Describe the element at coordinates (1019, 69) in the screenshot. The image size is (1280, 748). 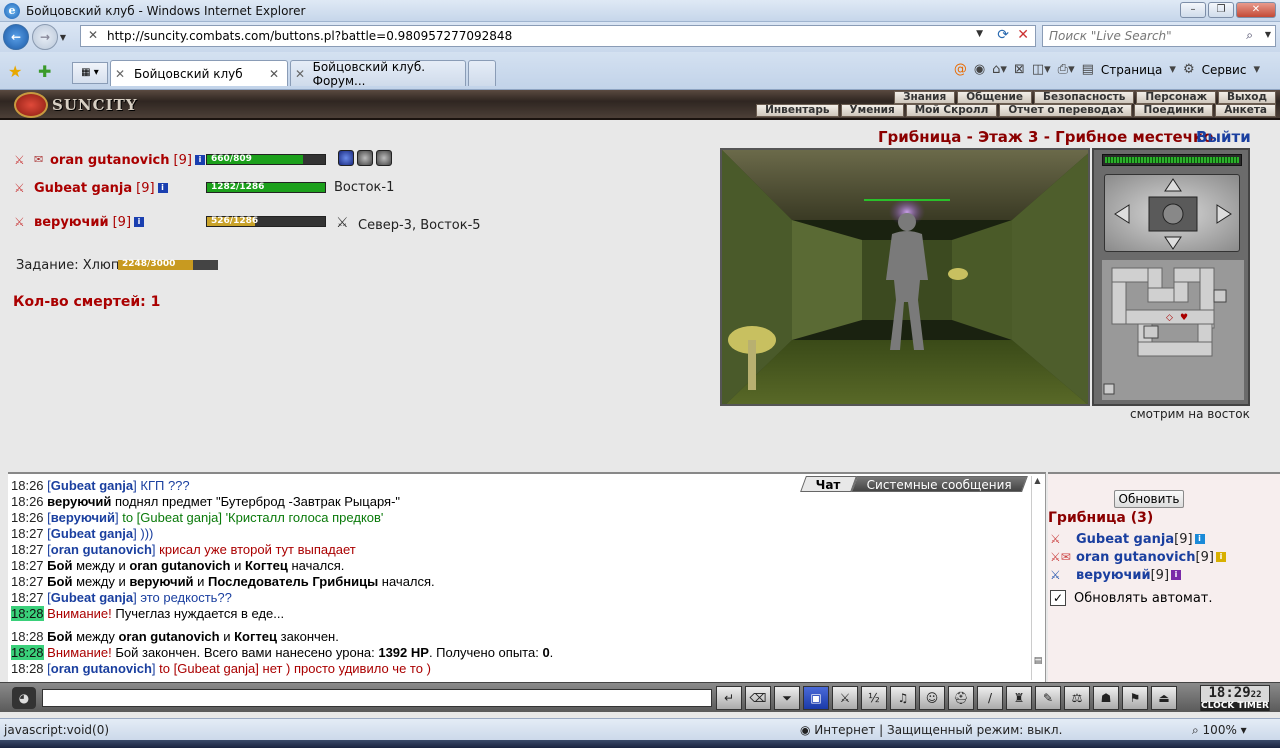
I see `block-icon: ⊠` at that location.